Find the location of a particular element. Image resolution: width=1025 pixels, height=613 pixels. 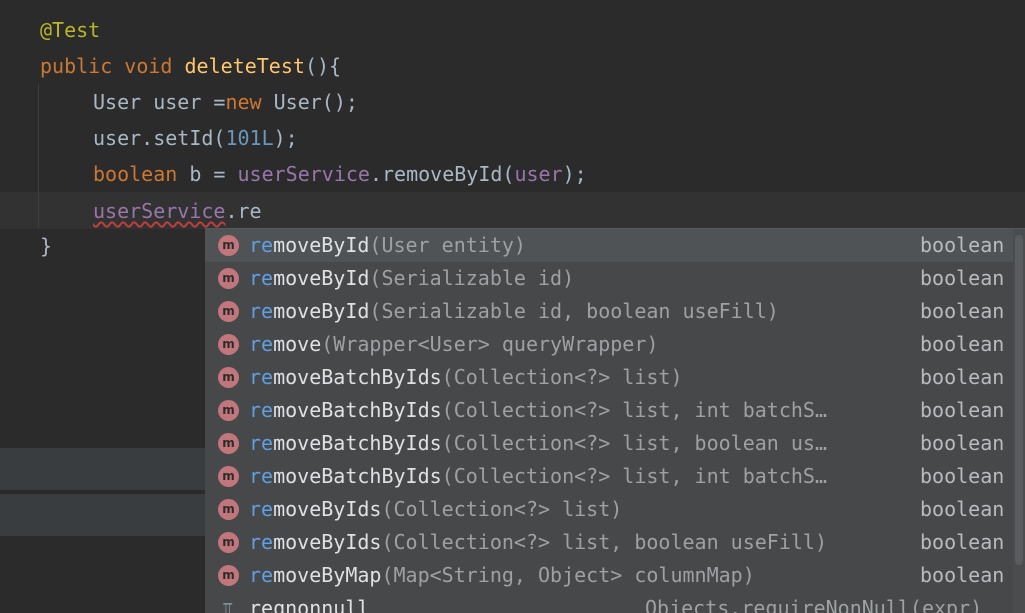

method-signature: removeById(Serializable id) is located at coordinates (411, 278).